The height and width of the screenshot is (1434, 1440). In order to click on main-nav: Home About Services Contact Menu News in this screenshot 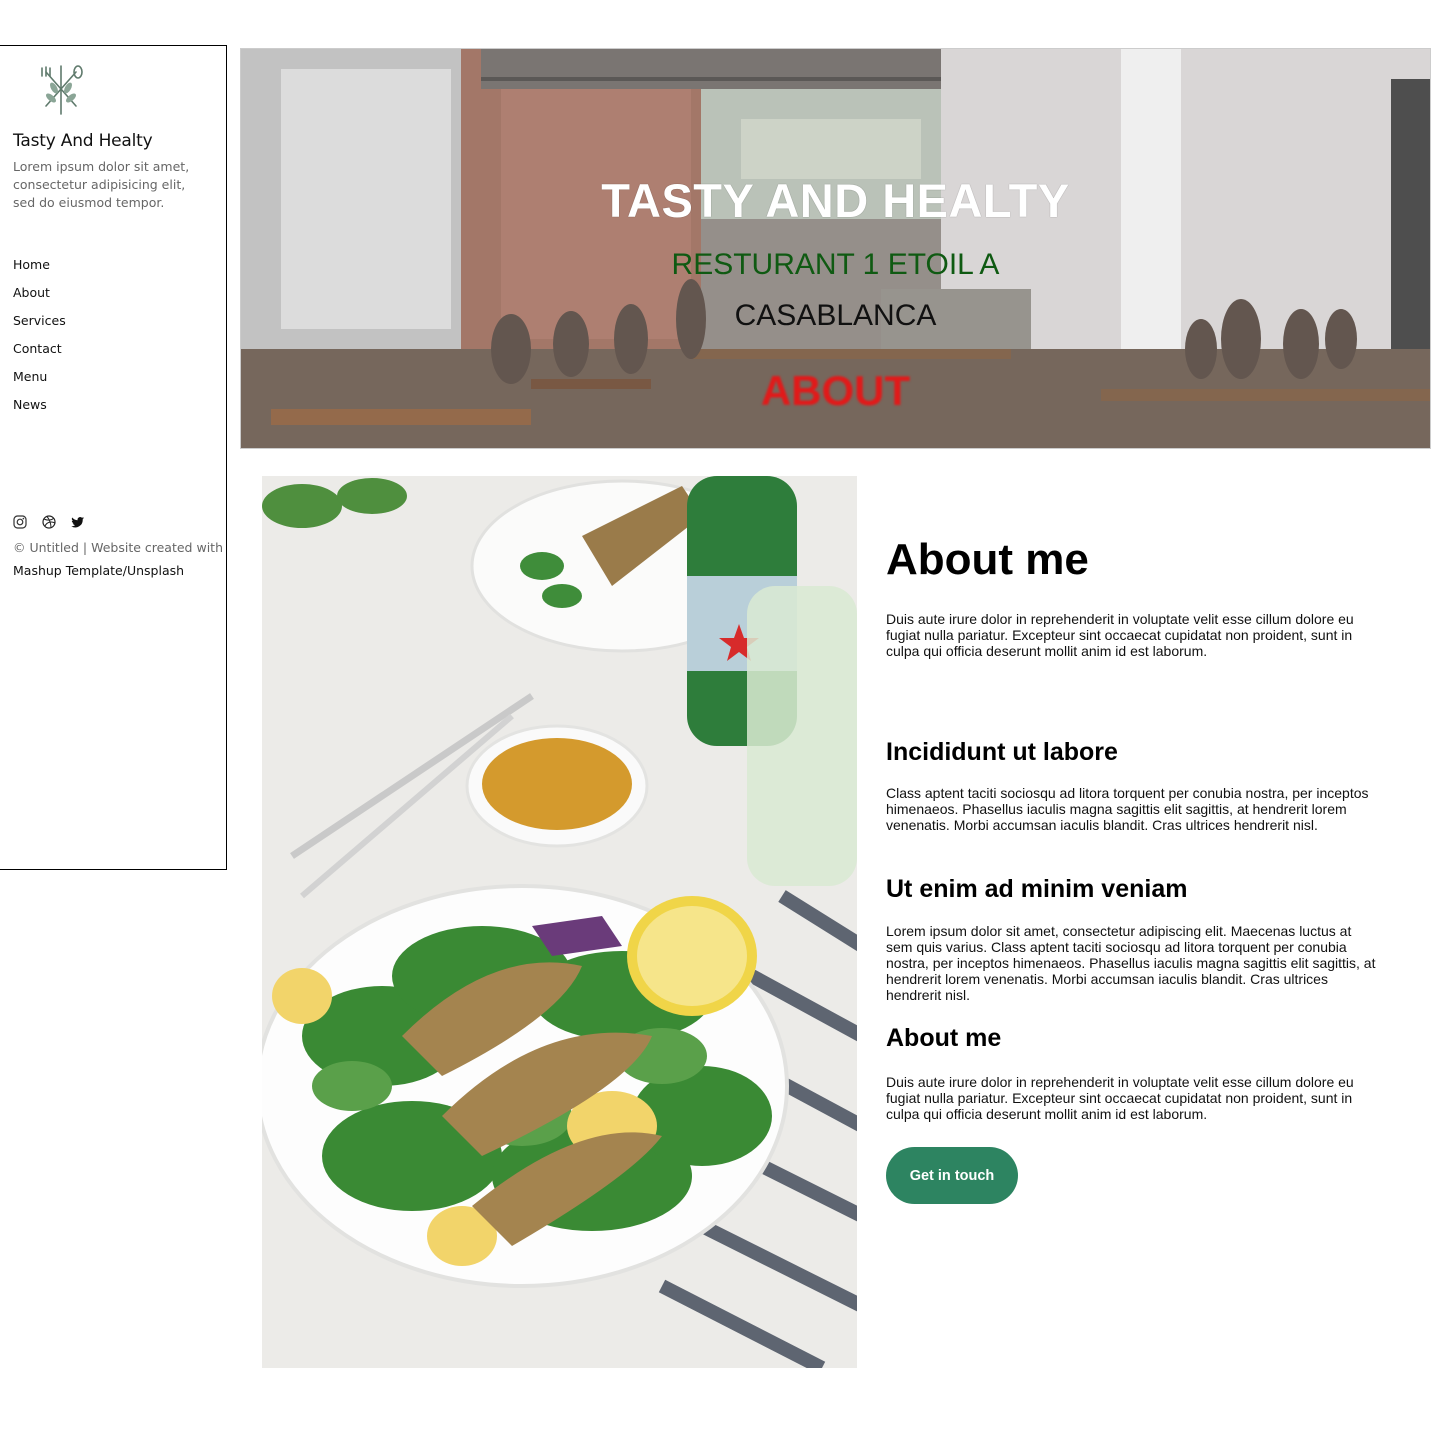, I will do `click(39, 340)`.